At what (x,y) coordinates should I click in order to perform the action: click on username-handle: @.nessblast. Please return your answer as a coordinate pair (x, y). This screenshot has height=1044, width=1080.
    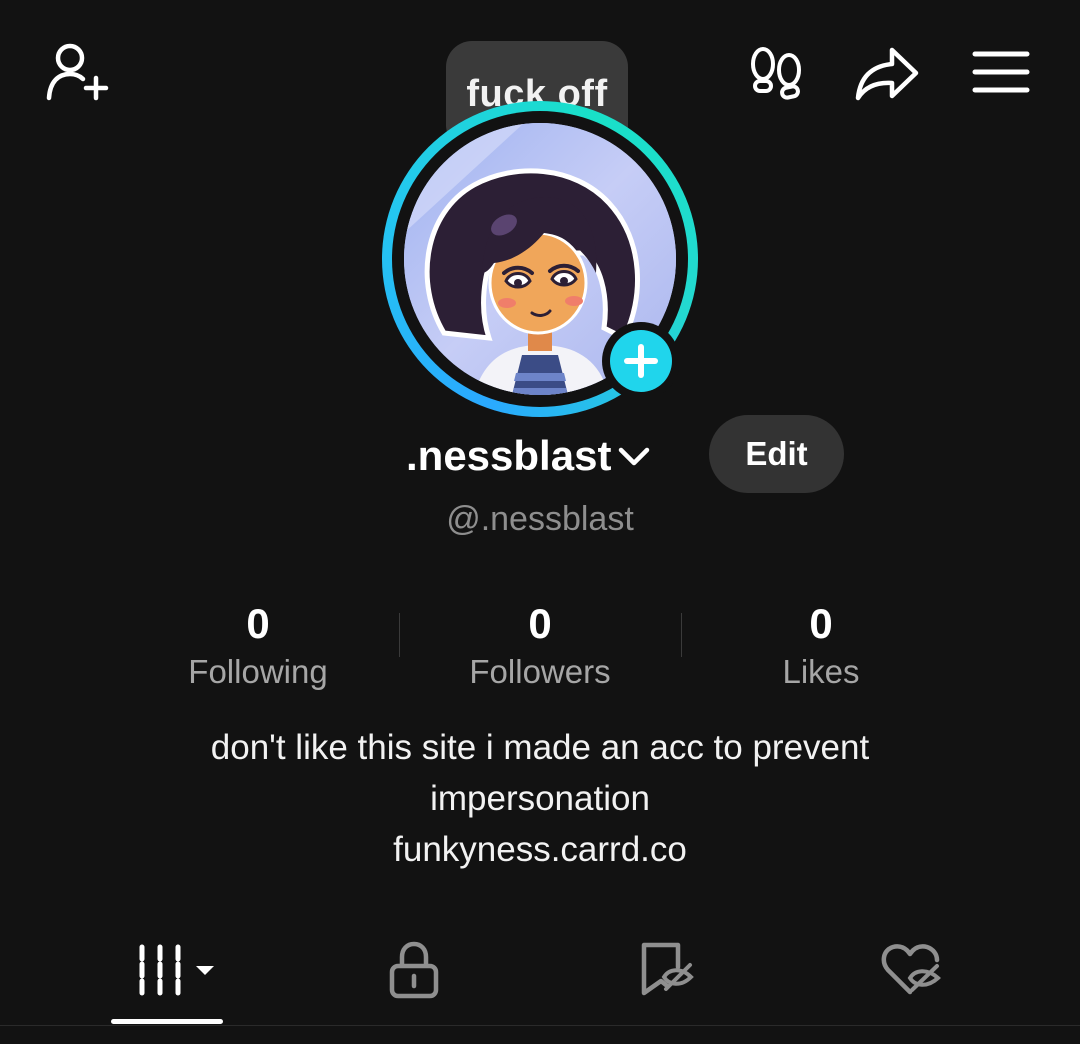
    Looking at the image, I should click on (540, 519).